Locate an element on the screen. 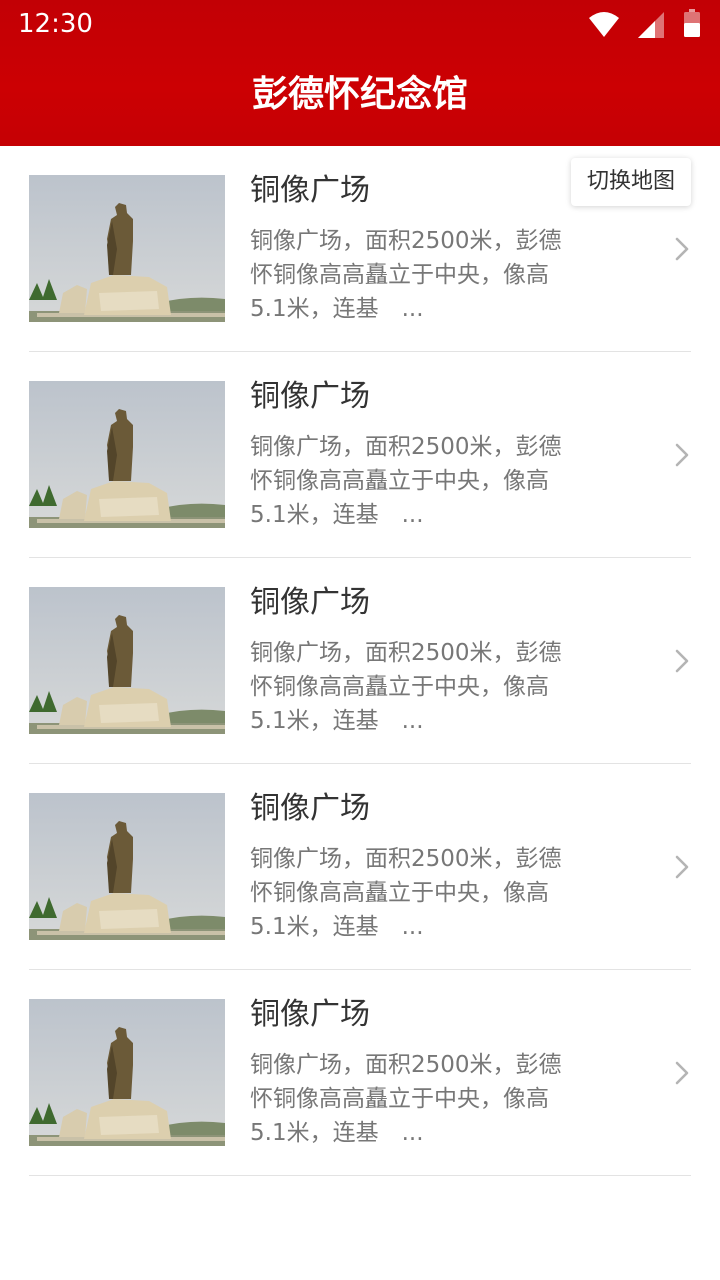  wifi-icon is located at coordinates (604, 24).